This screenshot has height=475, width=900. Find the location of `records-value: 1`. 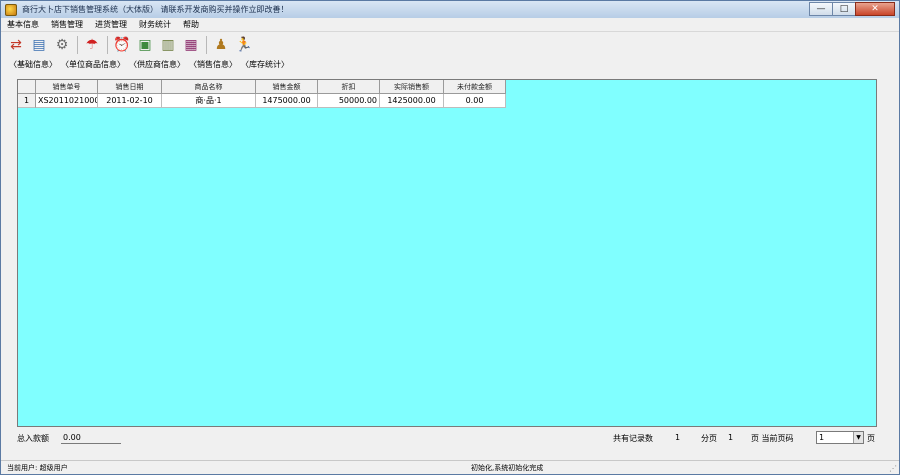

records-value: 1 is located at coordinates (678, 437).